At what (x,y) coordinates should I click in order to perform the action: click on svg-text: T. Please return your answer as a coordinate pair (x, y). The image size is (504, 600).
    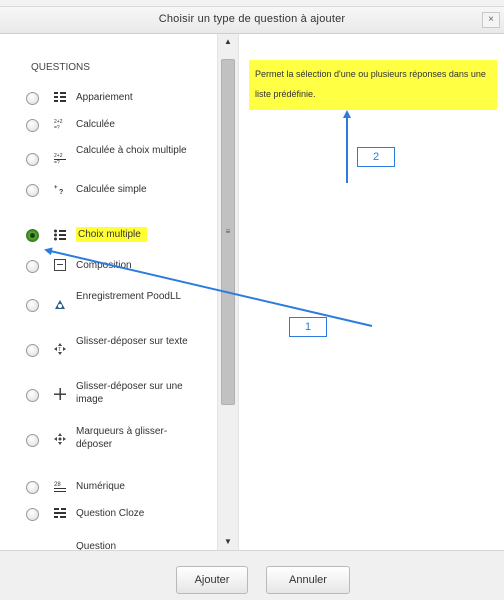
    Looking at the image, I should click on (59, 350).